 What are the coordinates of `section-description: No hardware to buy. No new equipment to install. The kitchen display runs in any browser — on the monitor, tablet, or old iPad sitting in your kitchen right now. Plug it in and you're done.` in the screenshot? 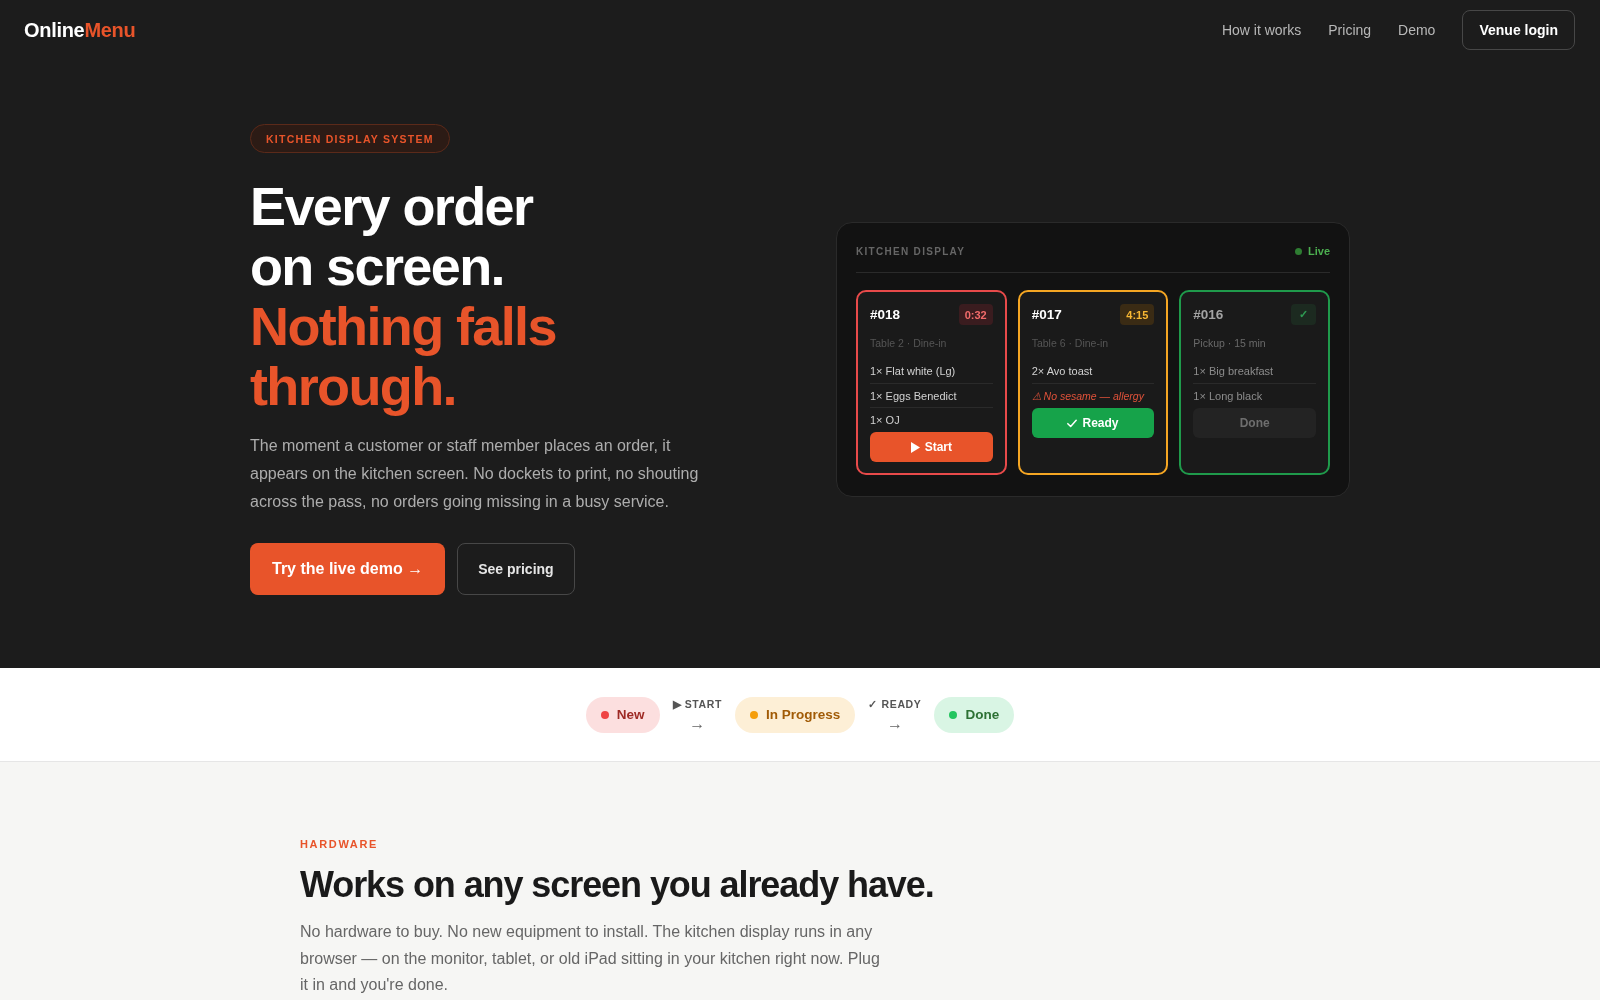 It's located at (590, 958).